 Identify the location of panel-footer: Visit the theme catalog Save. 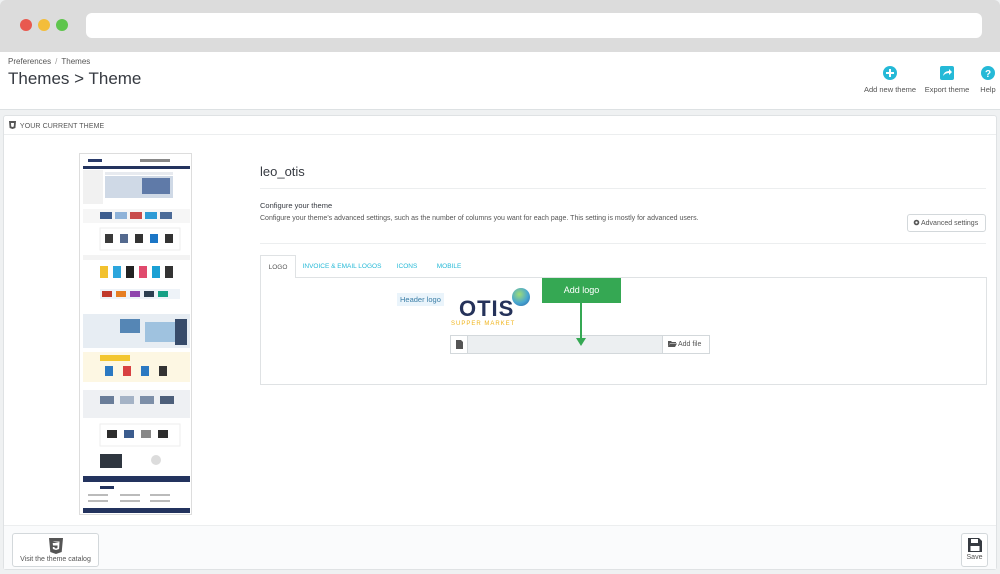
(500, 547).